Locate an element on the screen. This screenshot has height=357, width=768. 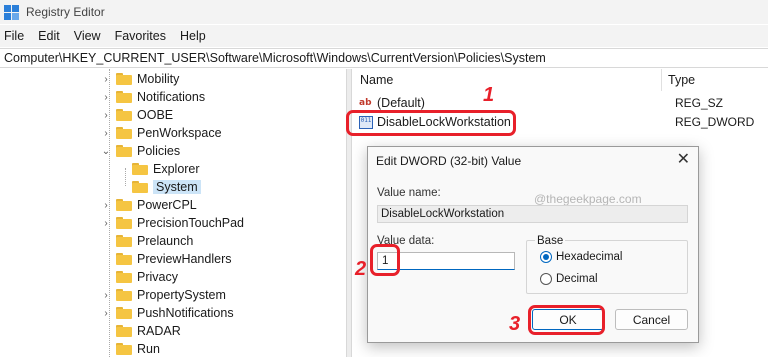
tree-item-explorer: Explorer is located at coordinates (158, 169).